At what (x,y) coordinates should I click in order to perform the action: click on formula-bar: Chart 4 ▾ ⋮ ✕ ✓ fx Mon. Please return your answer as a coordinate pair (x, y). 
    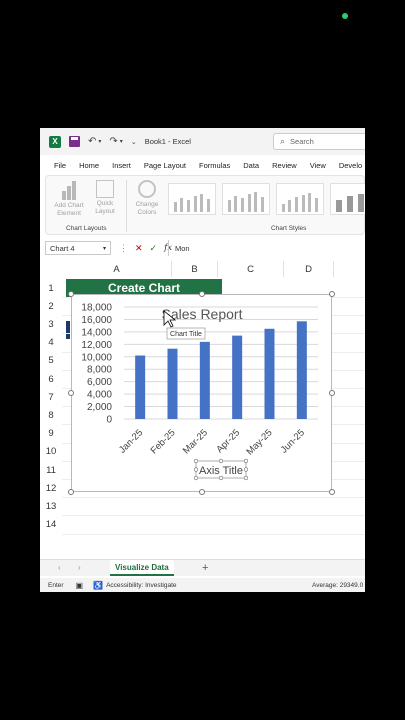
    Looking at the image, I should click on (202, 248).